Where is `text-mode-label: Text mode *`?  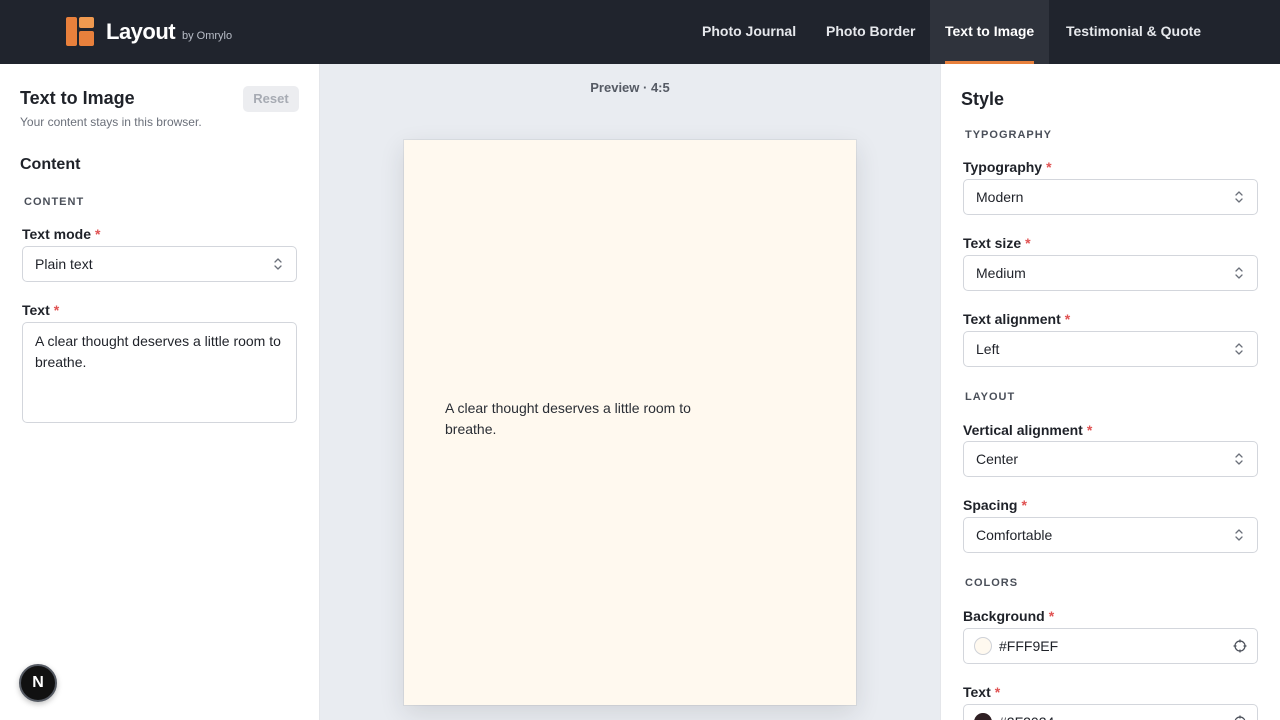 text-mode-label: Text mode * is located at coordinates (61, 234).